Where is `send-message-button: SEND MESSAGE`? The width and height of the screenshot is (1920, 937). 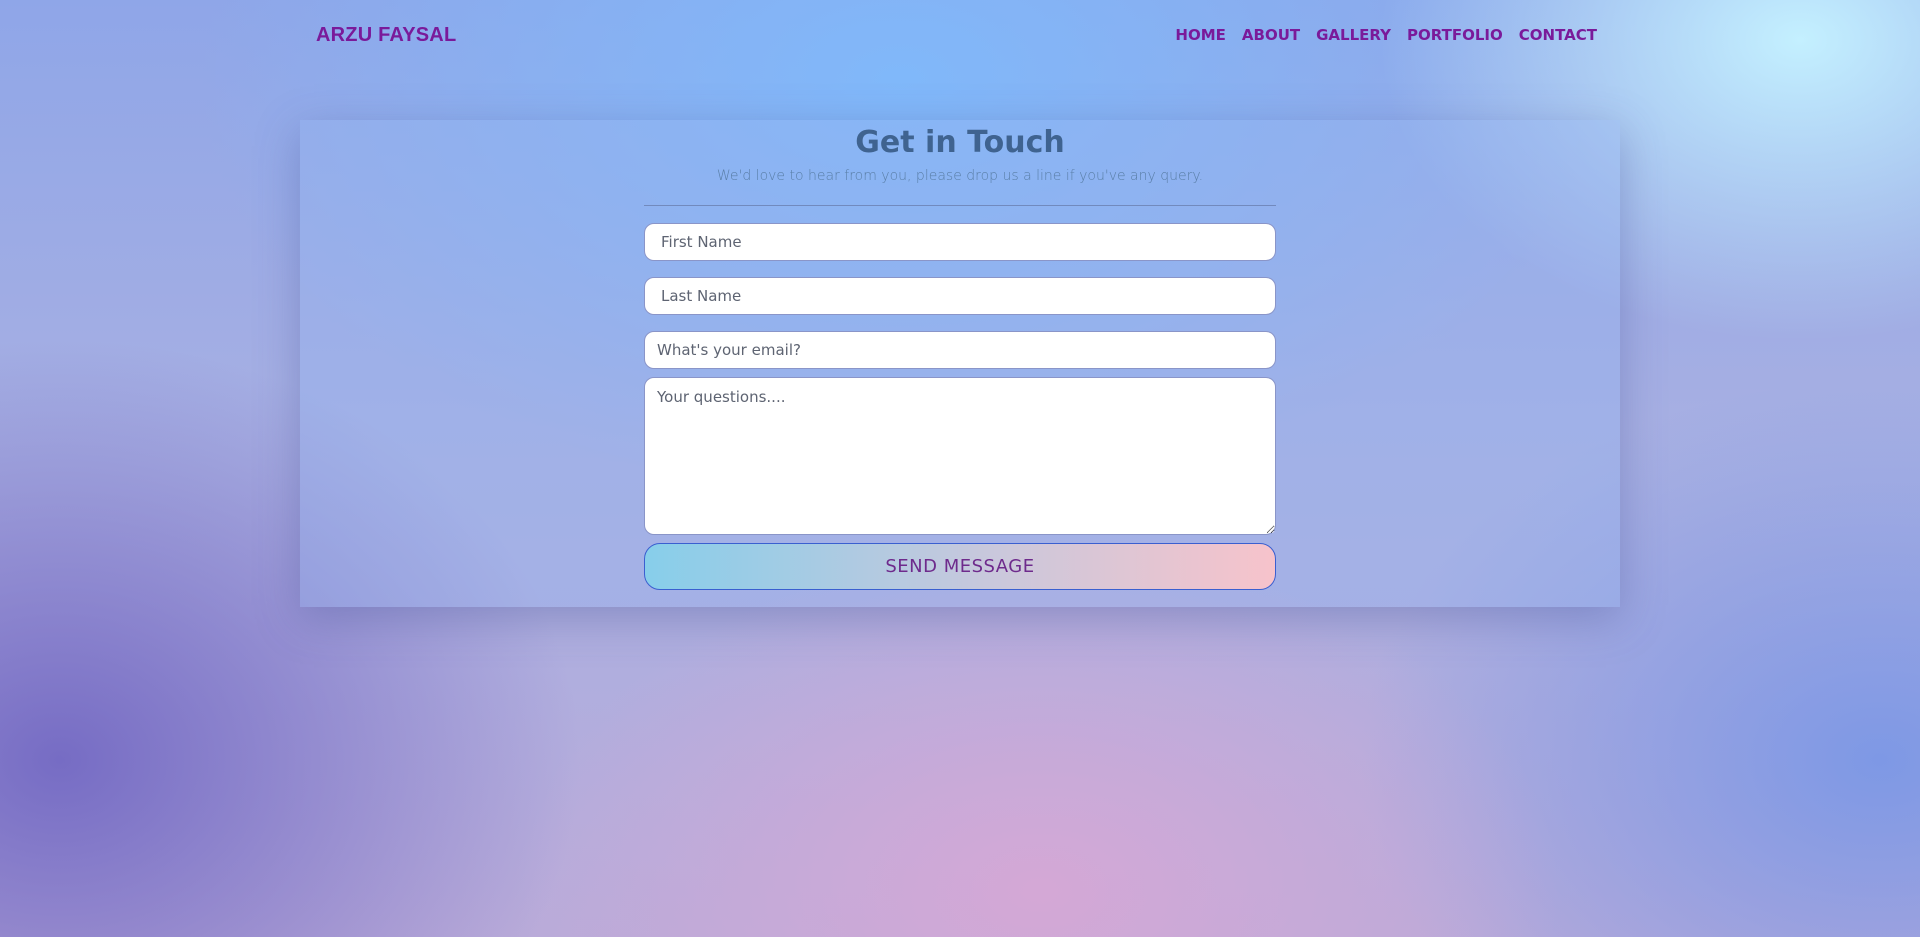 send-message-button: SEND MESSAGE is located at coordinates (960, 566).